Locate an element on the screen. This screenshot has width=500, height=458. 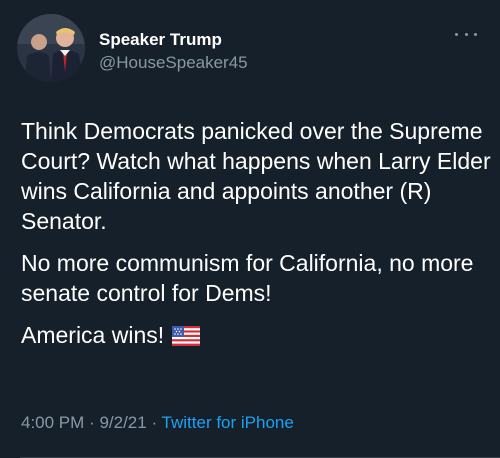
more-options-icon is located at coordinates (466, 34).